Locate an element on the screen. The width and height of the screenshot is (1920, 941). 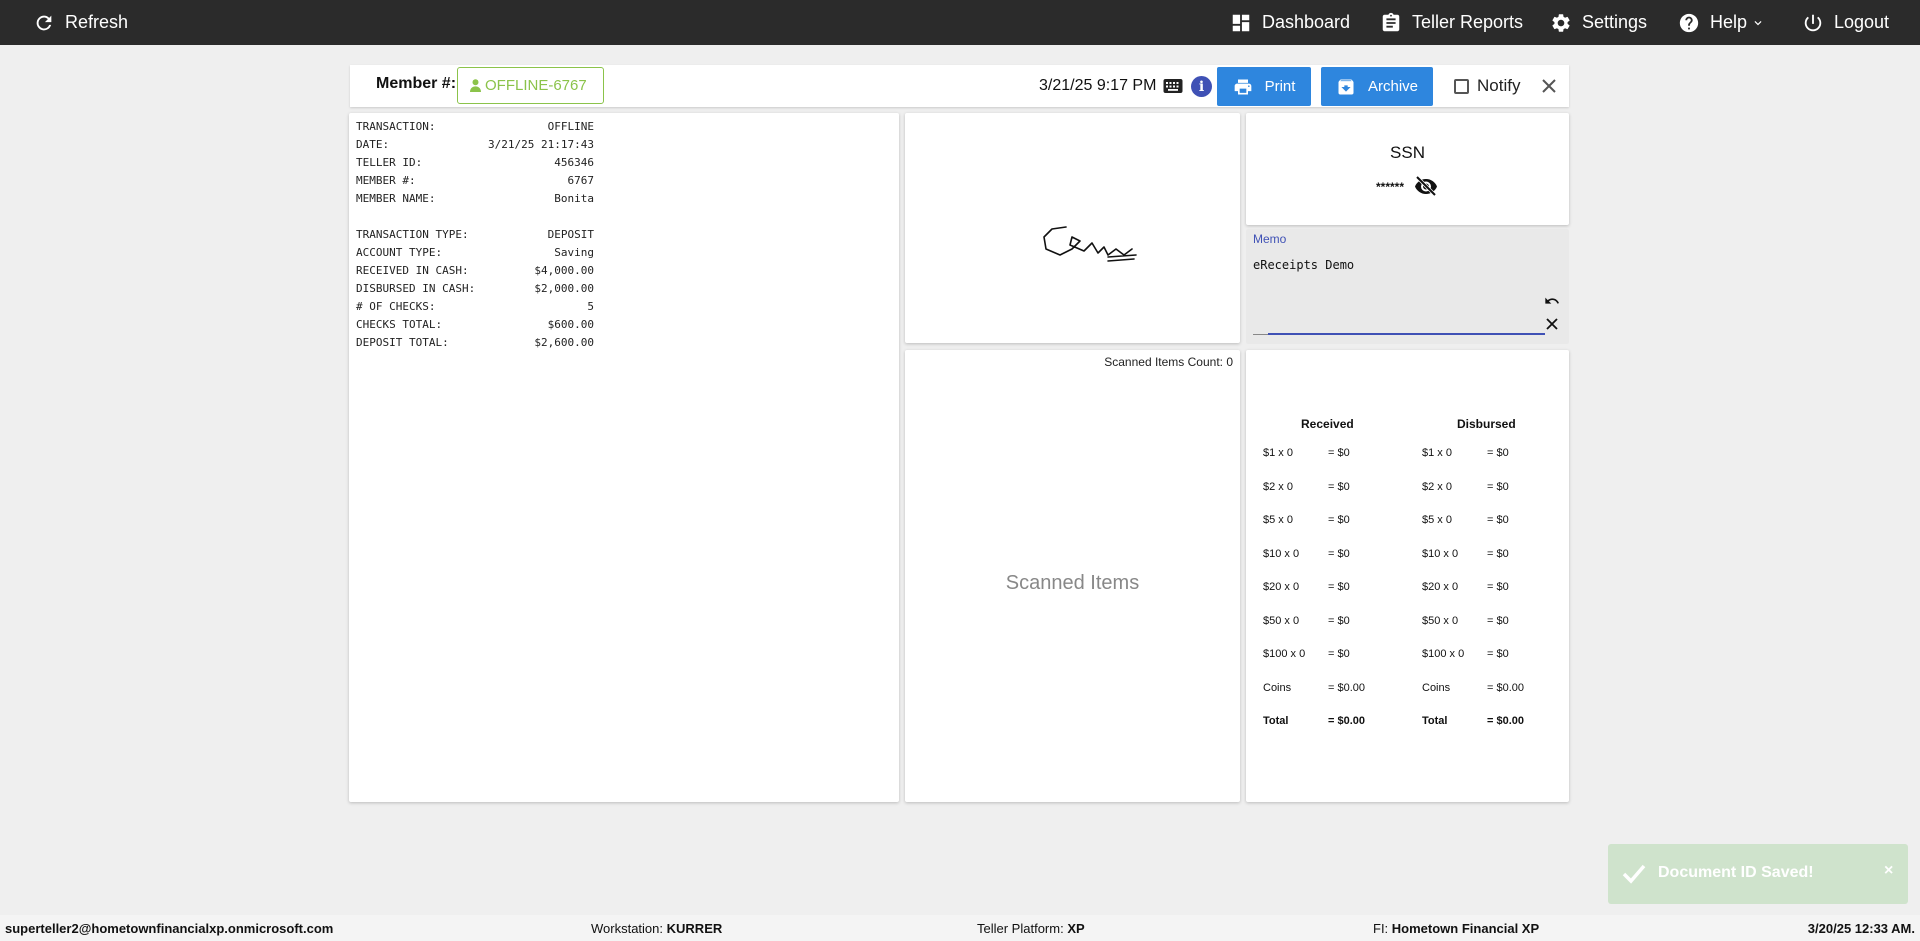
receipt-row: TRANSACTION: OFFLINE is located at coordinates (475, 126).